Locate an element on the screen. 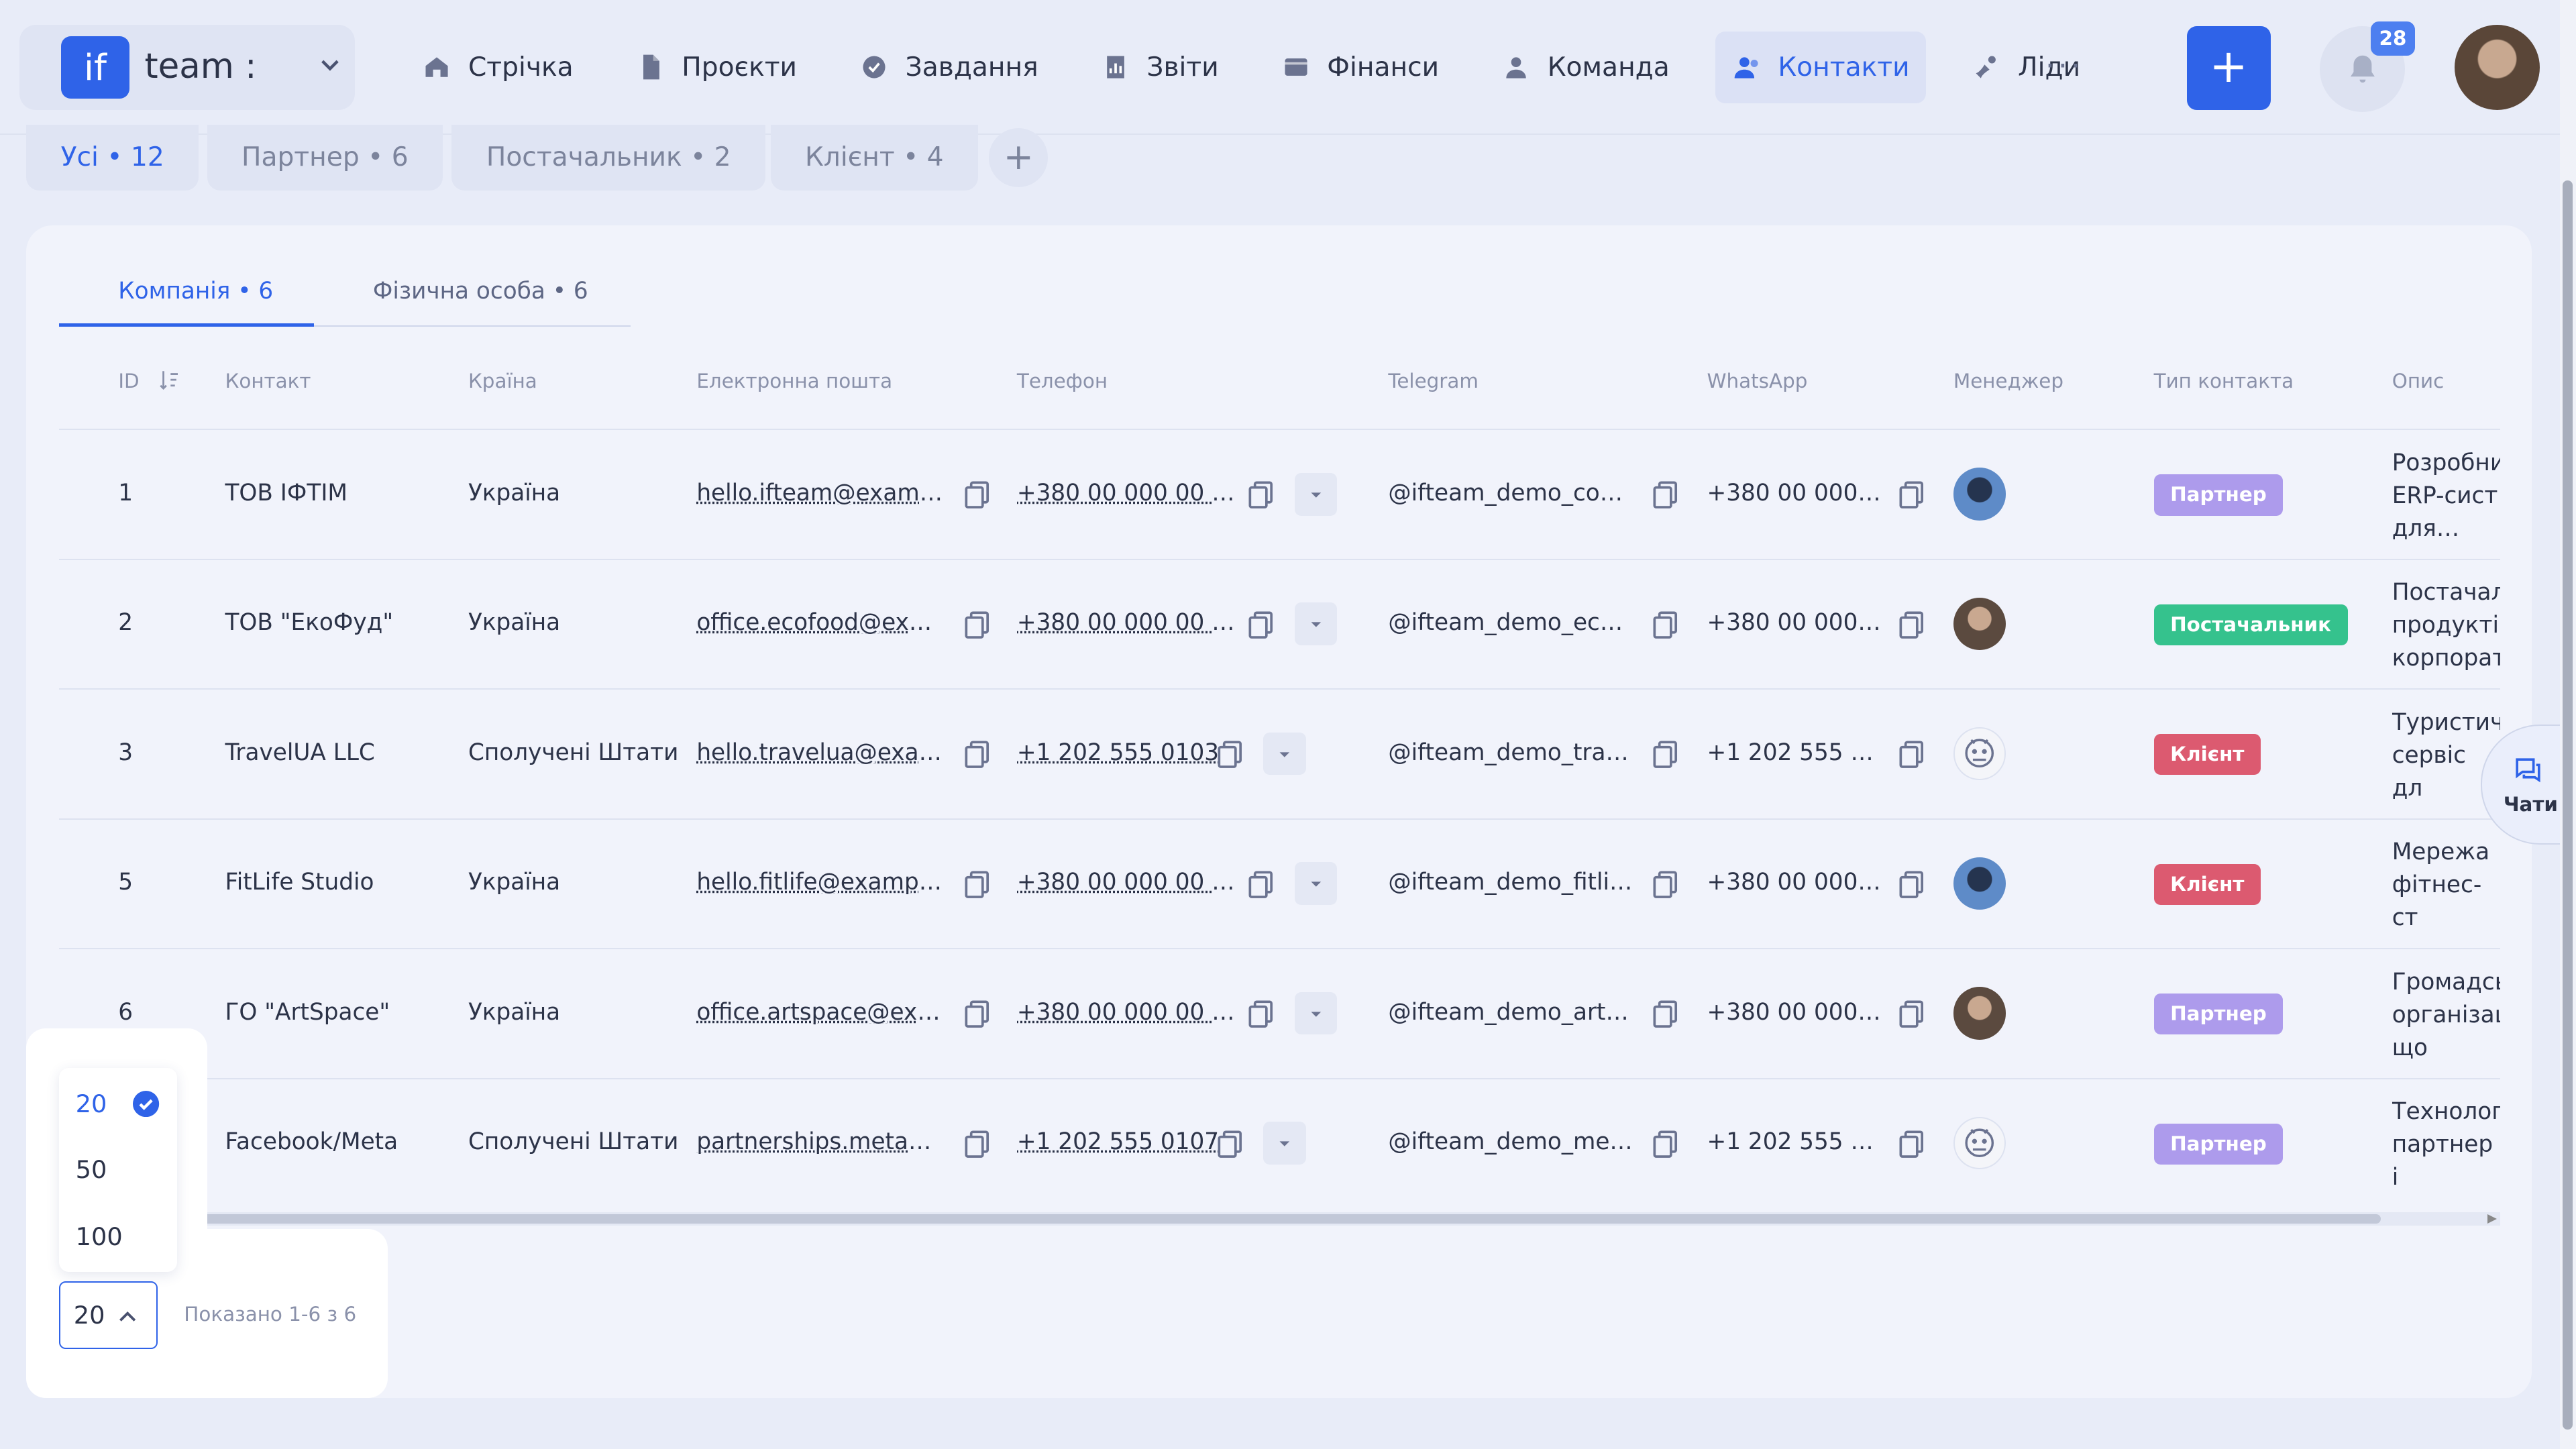  cell-phone: +380 00 000 00 06 is located at coordinates (1128, 1012).